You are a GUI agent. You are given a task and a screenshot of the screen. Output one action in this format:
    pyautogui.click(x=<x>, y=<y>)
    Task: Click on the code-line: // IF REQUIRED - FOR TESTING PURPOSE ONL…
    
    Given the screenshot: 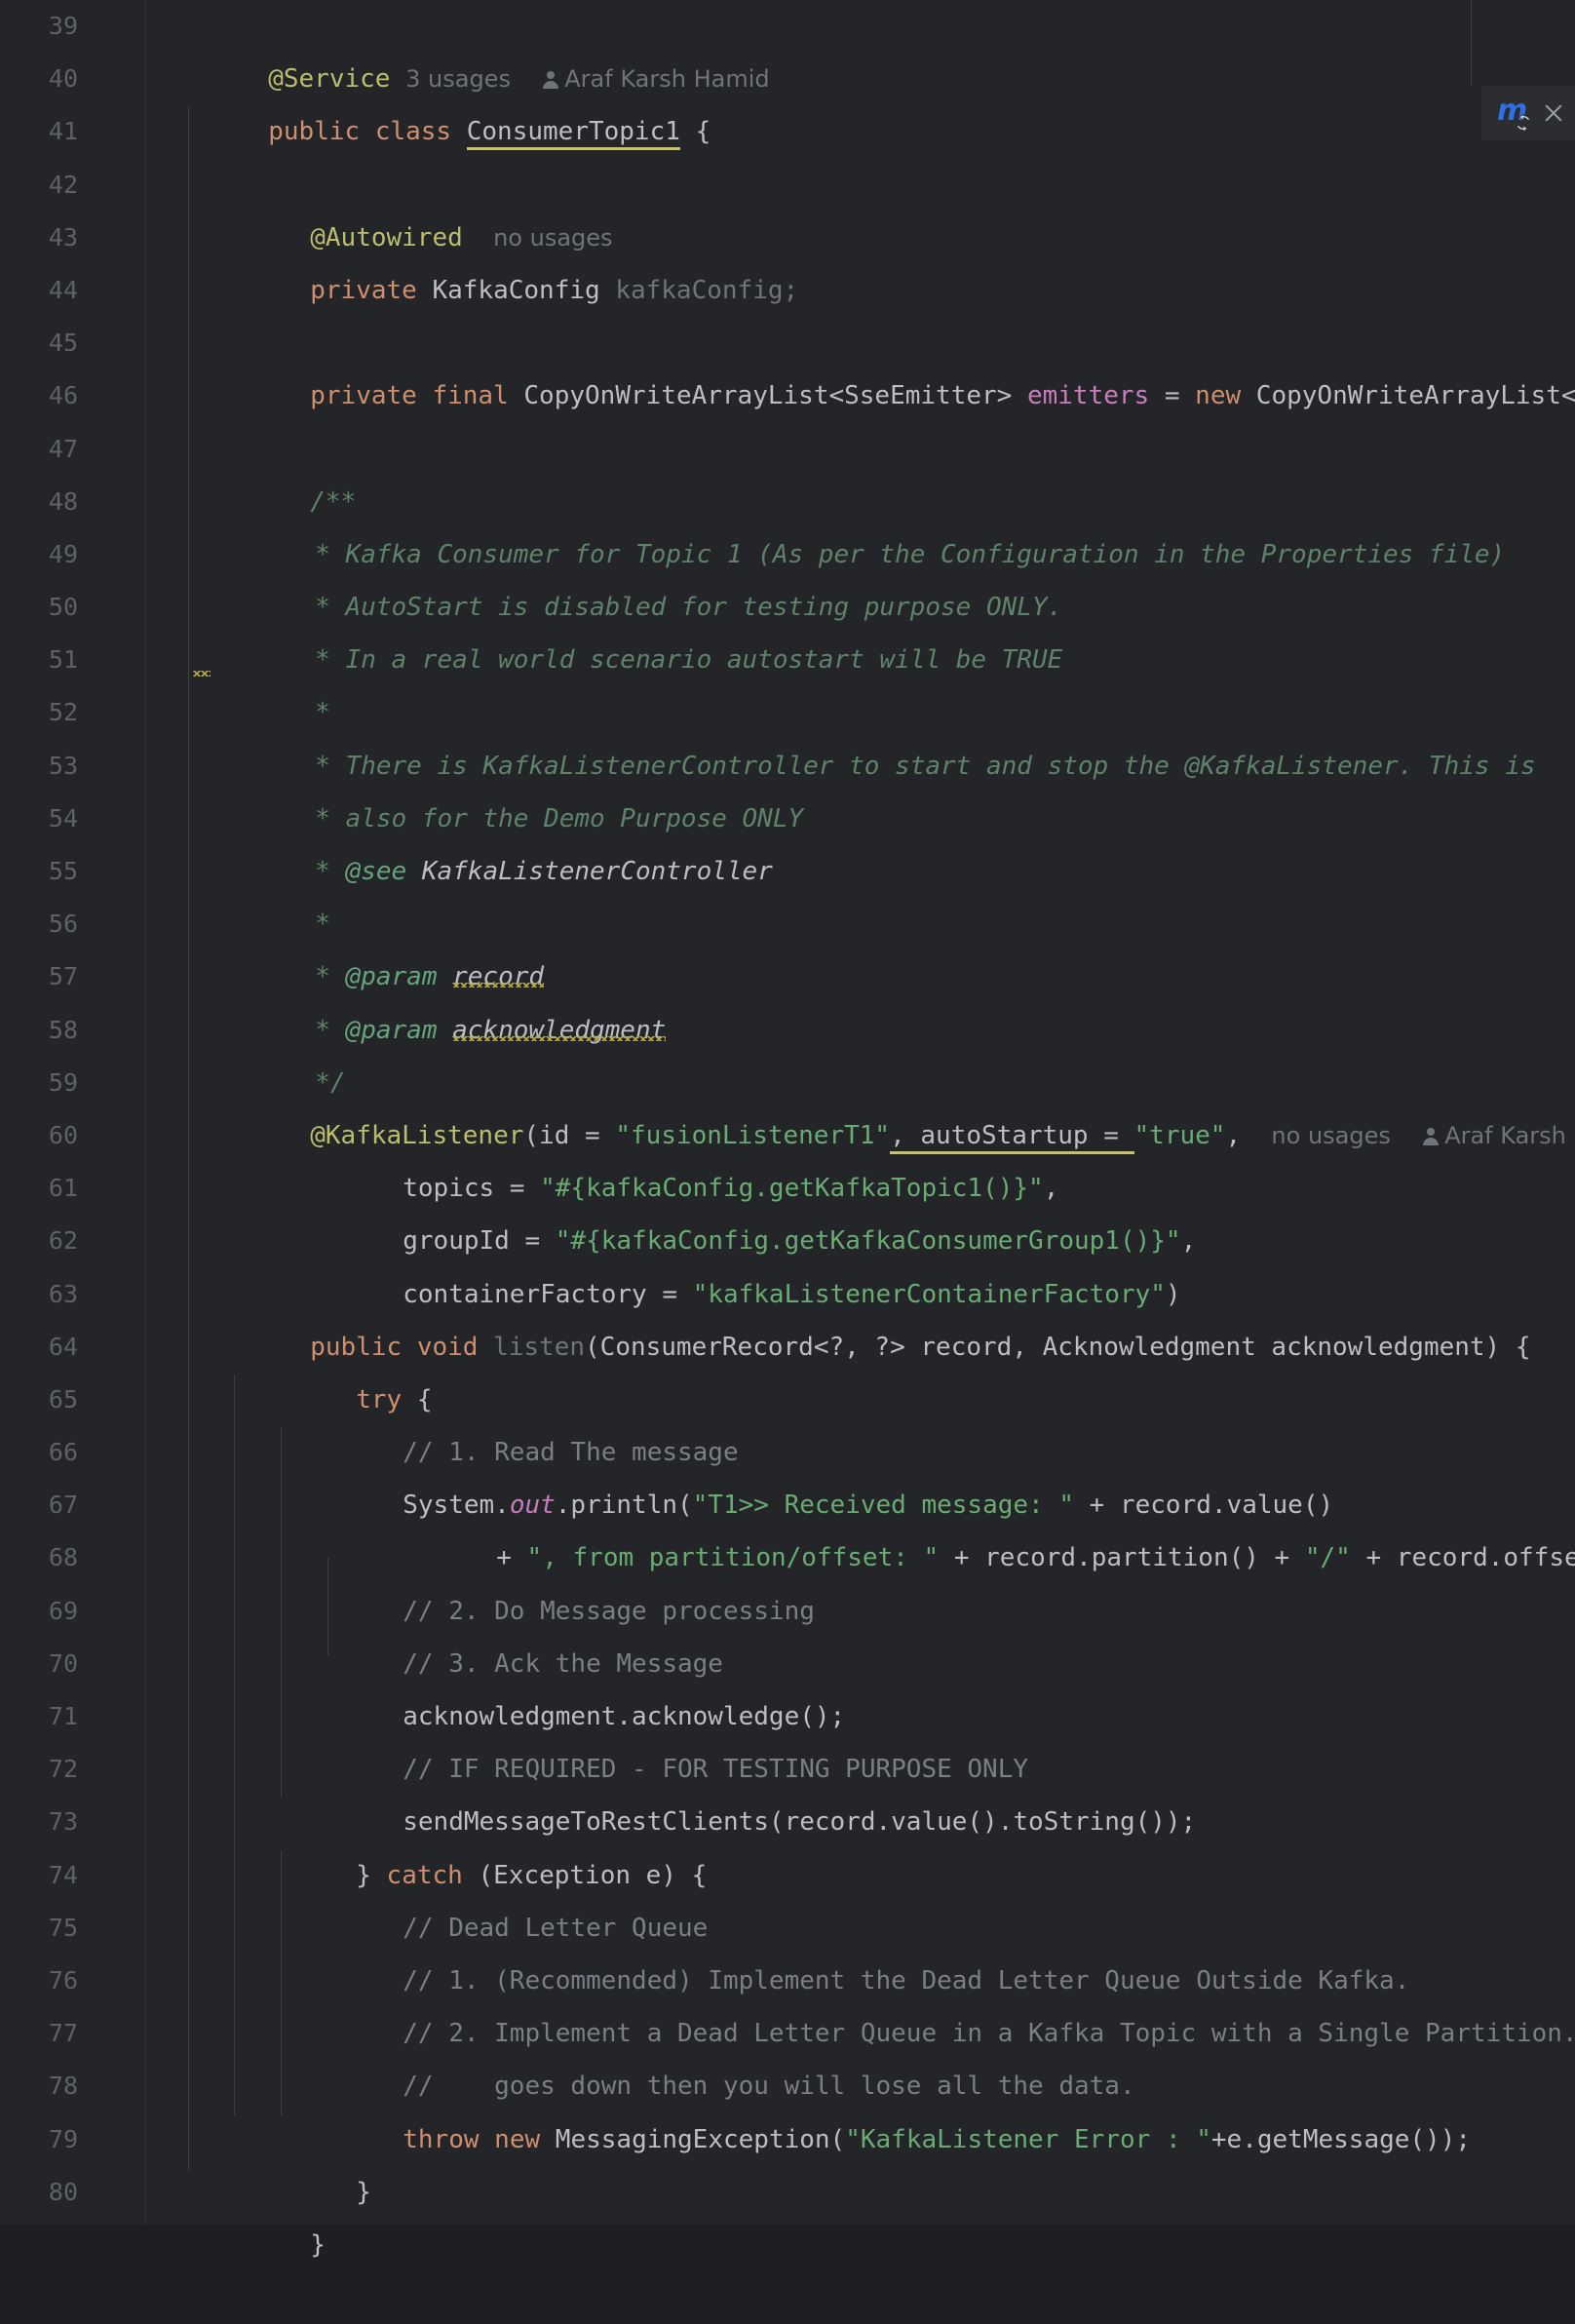 What is the action you would take?
    pyautogui.click(x=861, y=1737)
    